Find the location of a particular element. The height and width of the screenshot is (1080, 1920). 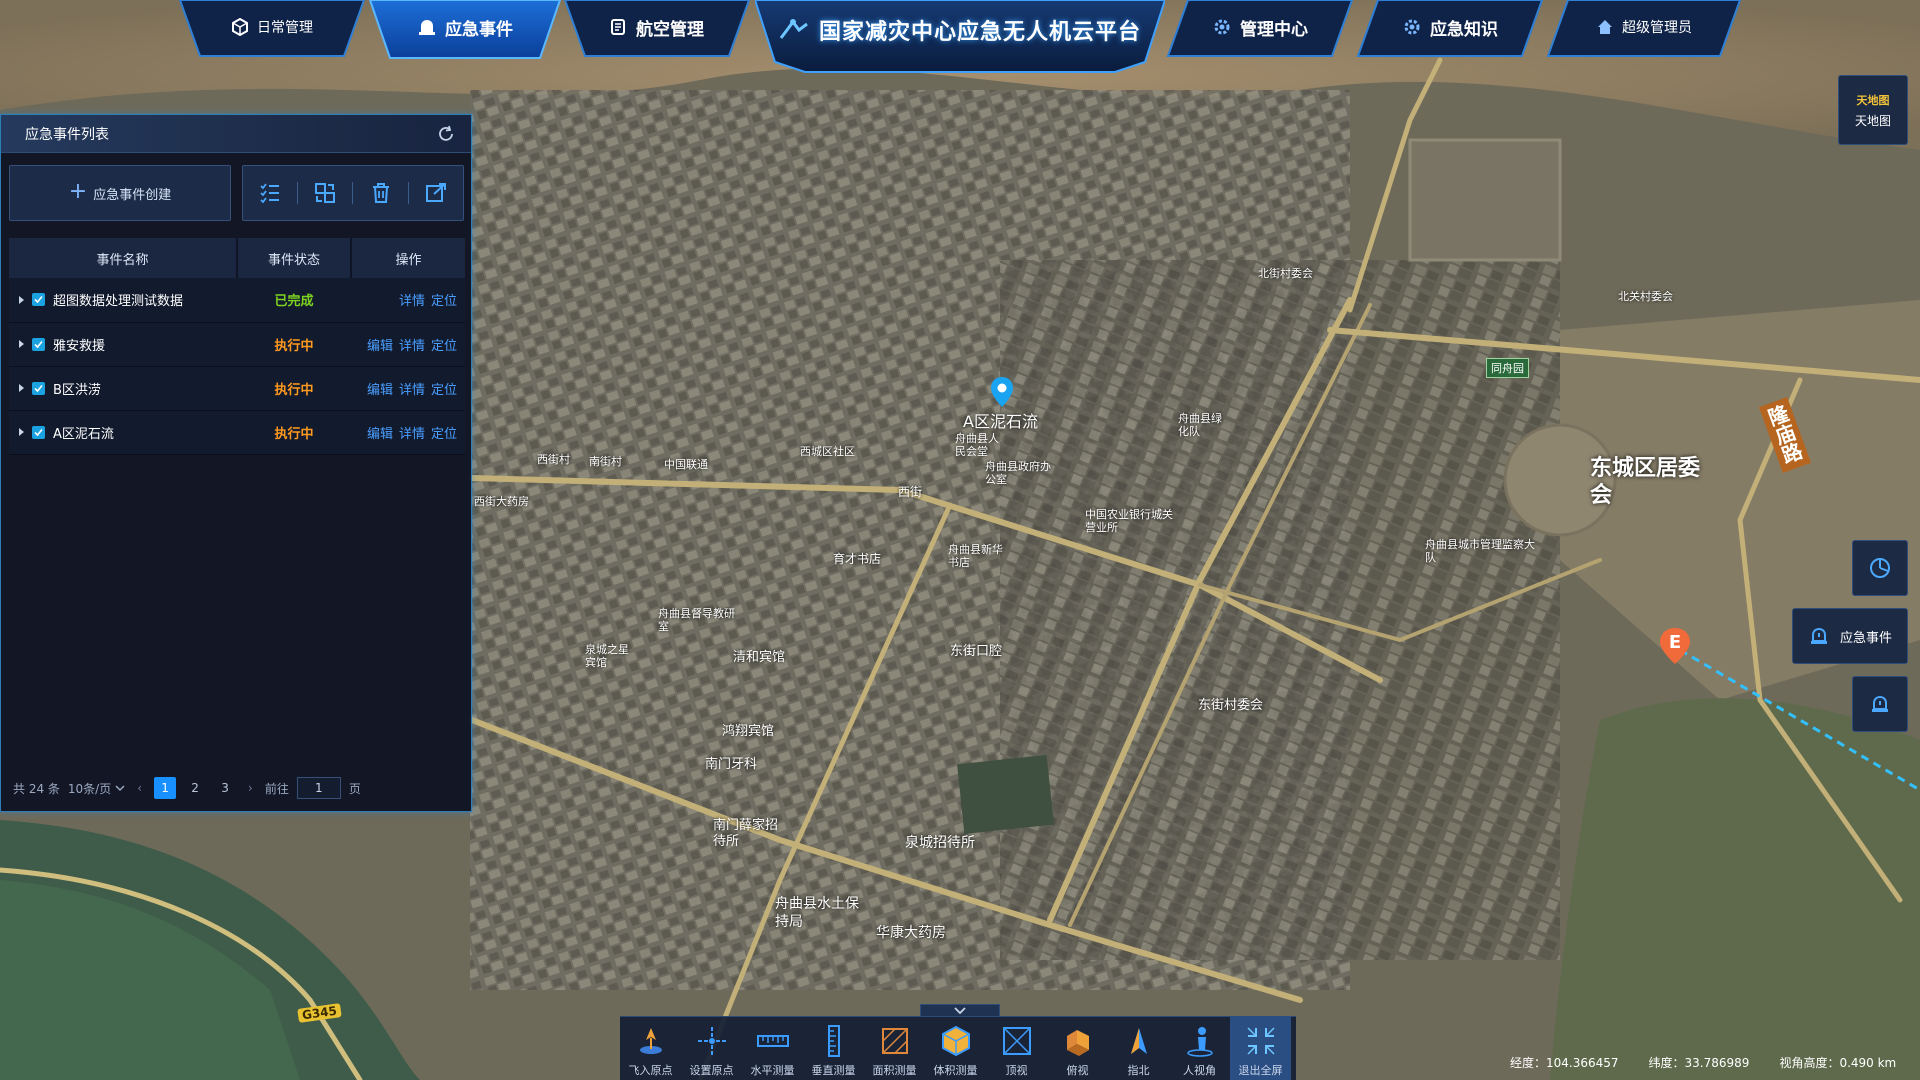

emergency-events-side-button: 应急事件 is located at coordinates (1850, 636).